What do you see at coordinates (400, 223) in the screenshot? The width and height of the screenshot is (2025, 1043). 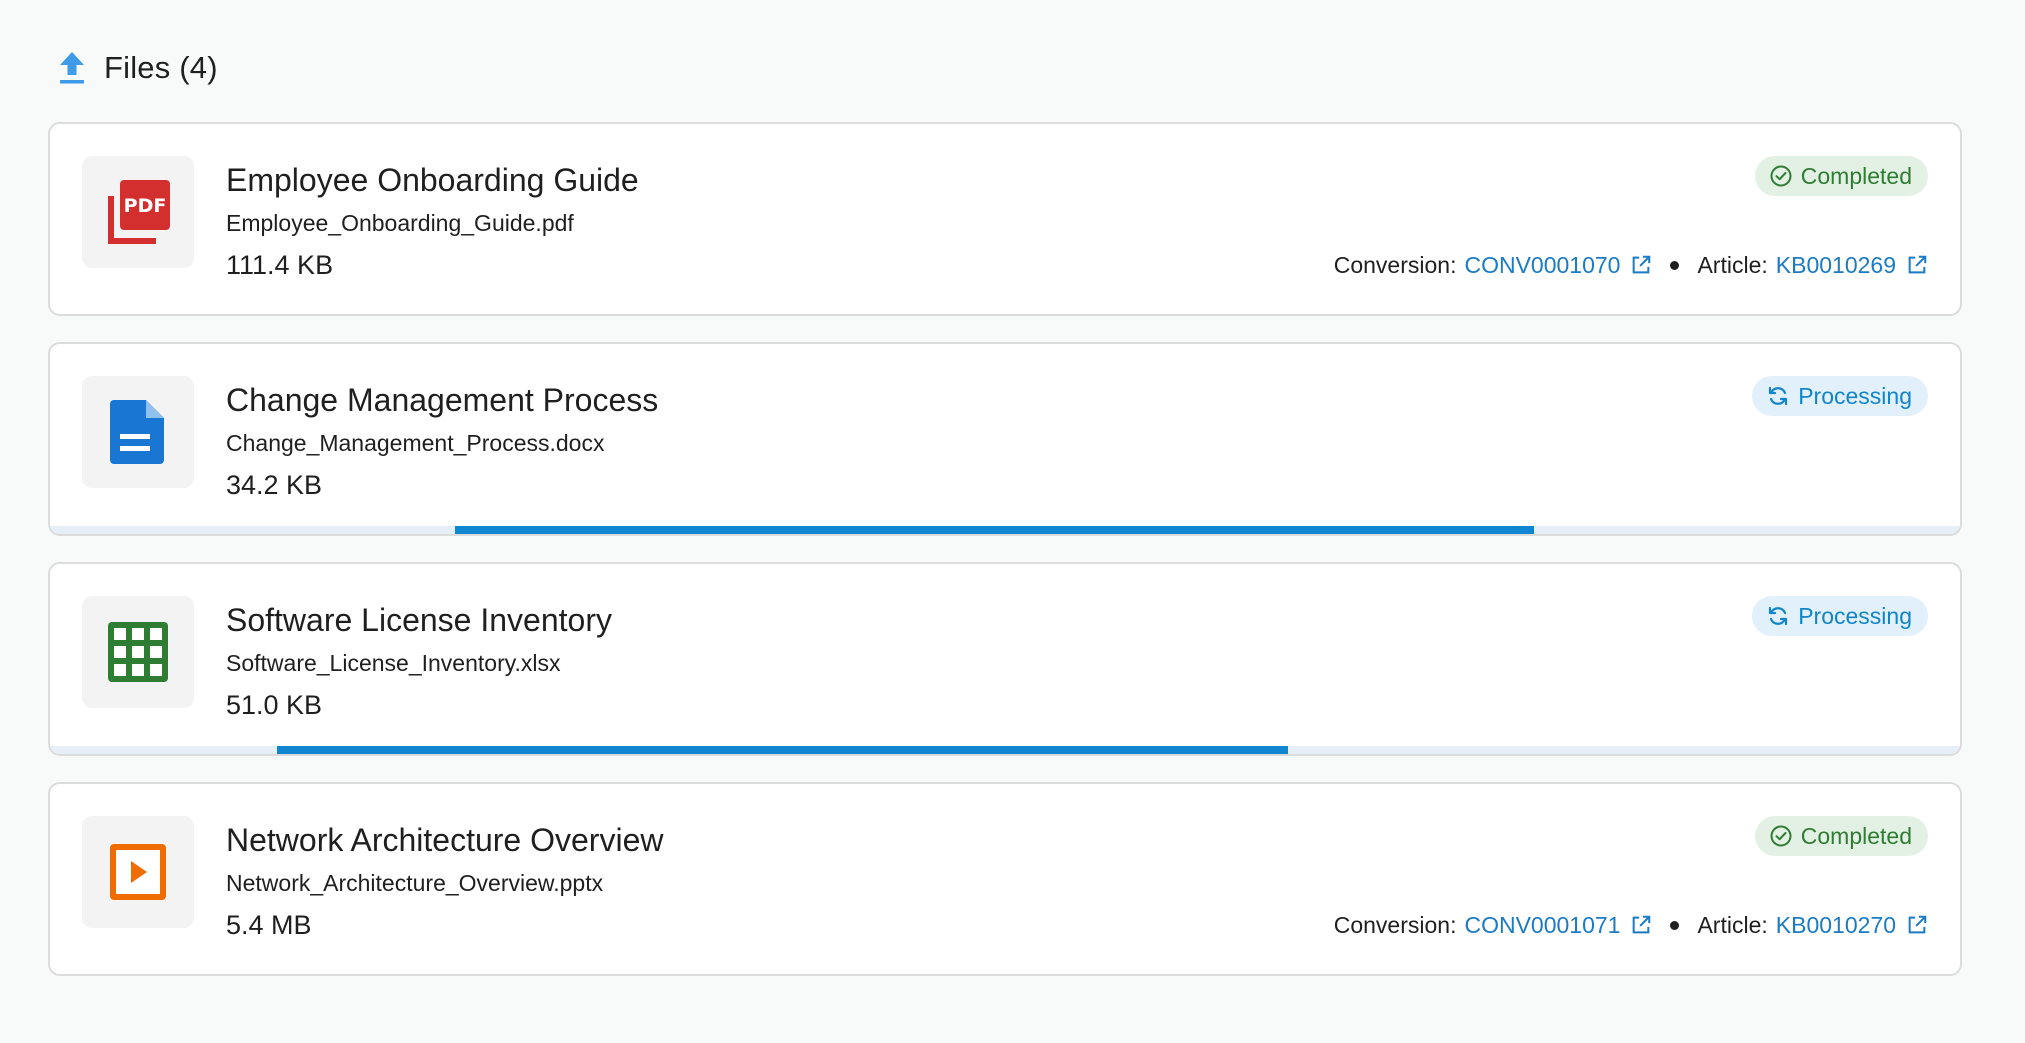 I see `file-name: Employee_Onboarding_Guide.pdf` at bounding box center [400, 223].